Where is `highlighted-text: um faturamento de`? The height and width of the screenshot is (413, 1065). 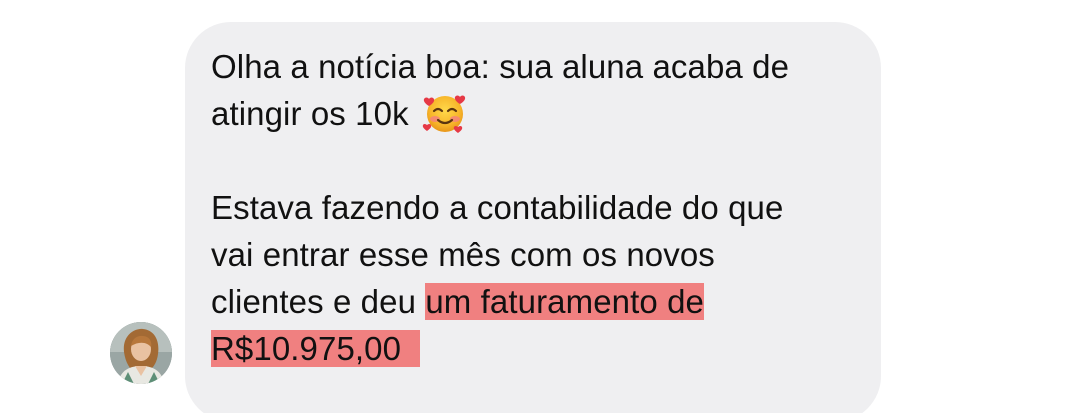
highlighted-text: um faturamento de is located at coordinates (564, 301).